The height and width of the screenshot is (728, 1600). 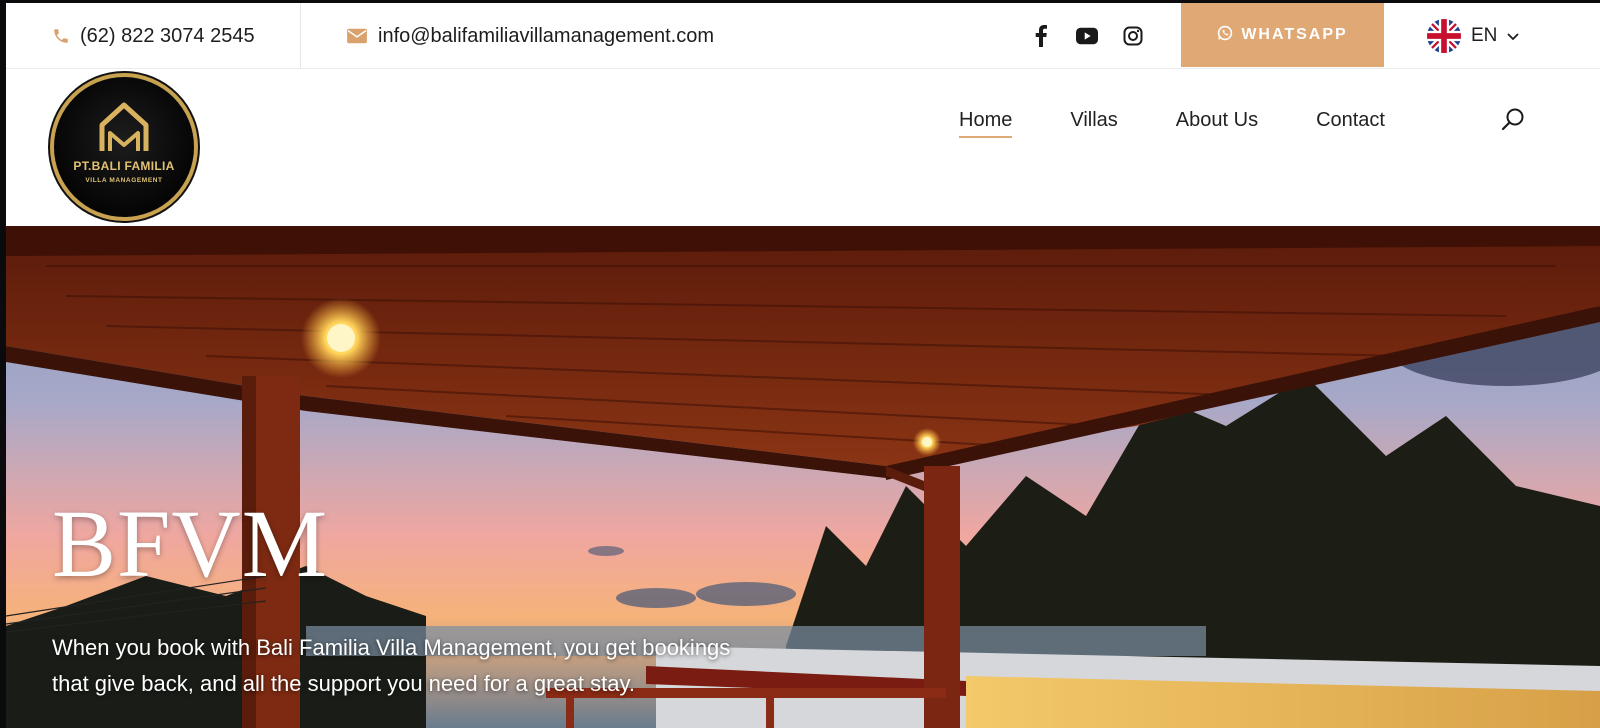 What do you see at coordinates (1217, 123) in the screenshot?
I see `nav-item-about-us: About Us` at bounding box center [1217, 123].